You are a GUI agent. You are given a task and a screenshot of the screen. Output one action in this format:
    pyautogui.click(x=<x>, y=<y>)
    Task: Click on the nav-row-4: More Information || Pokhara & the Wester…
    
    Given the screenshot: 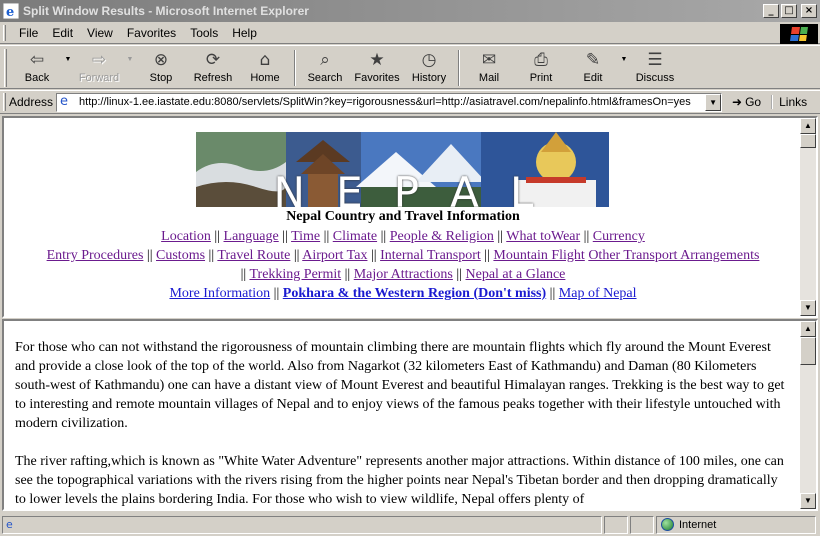 What is the action you would take?
    pyautogui.click(x=403, y=293)
    